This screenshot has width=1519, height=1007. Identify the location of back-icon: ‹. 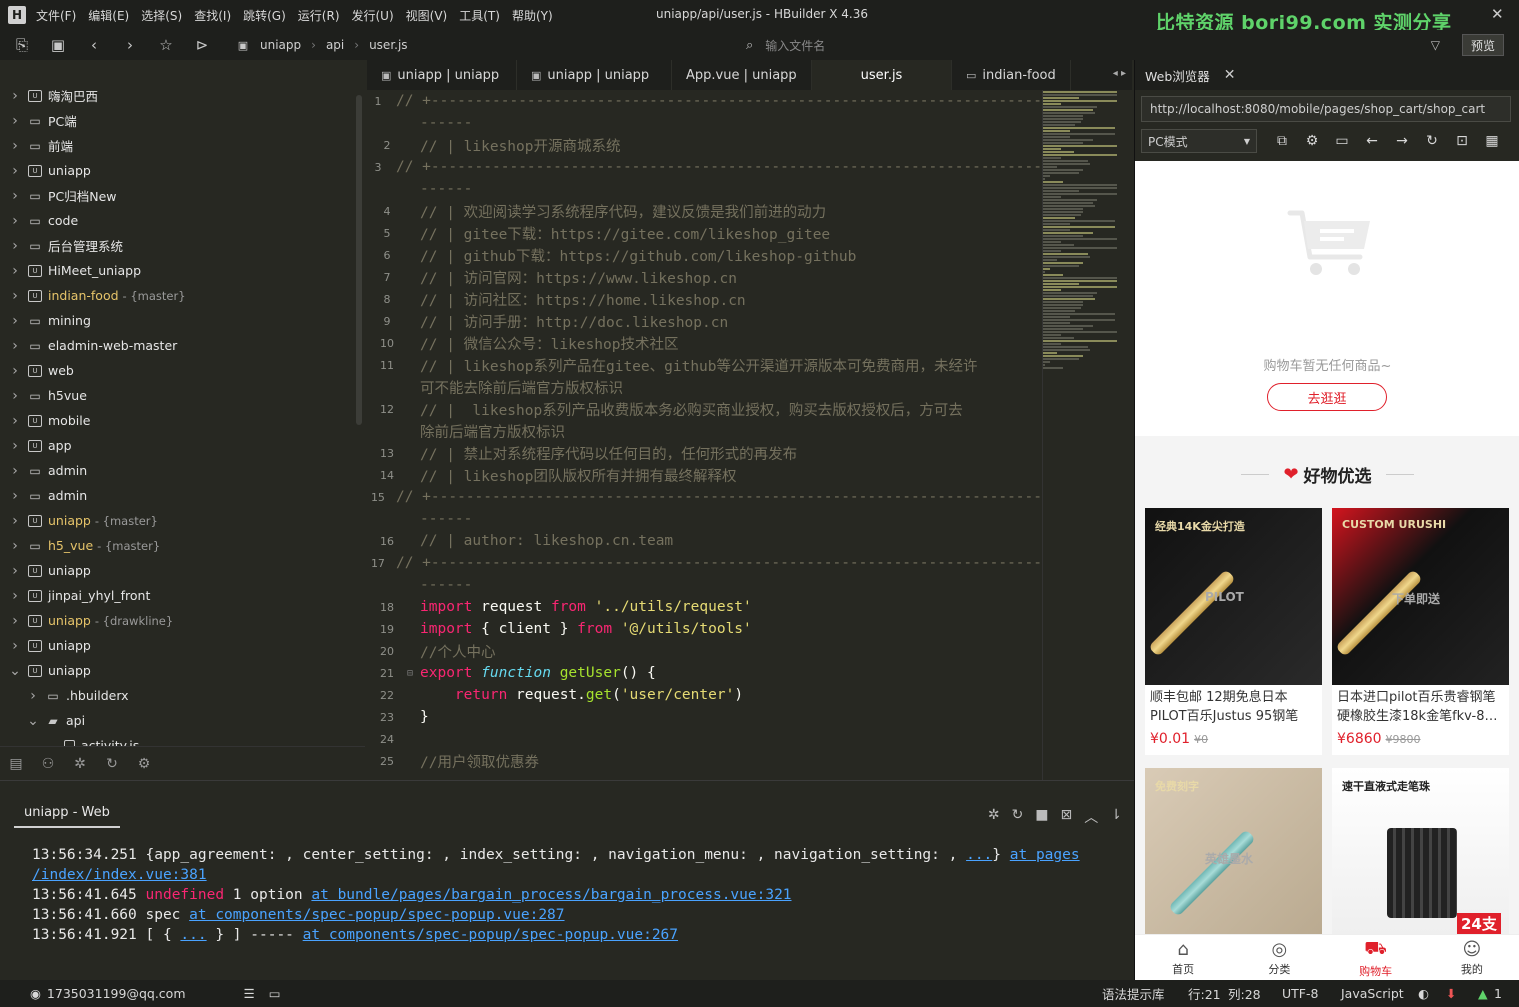
(94, 45).